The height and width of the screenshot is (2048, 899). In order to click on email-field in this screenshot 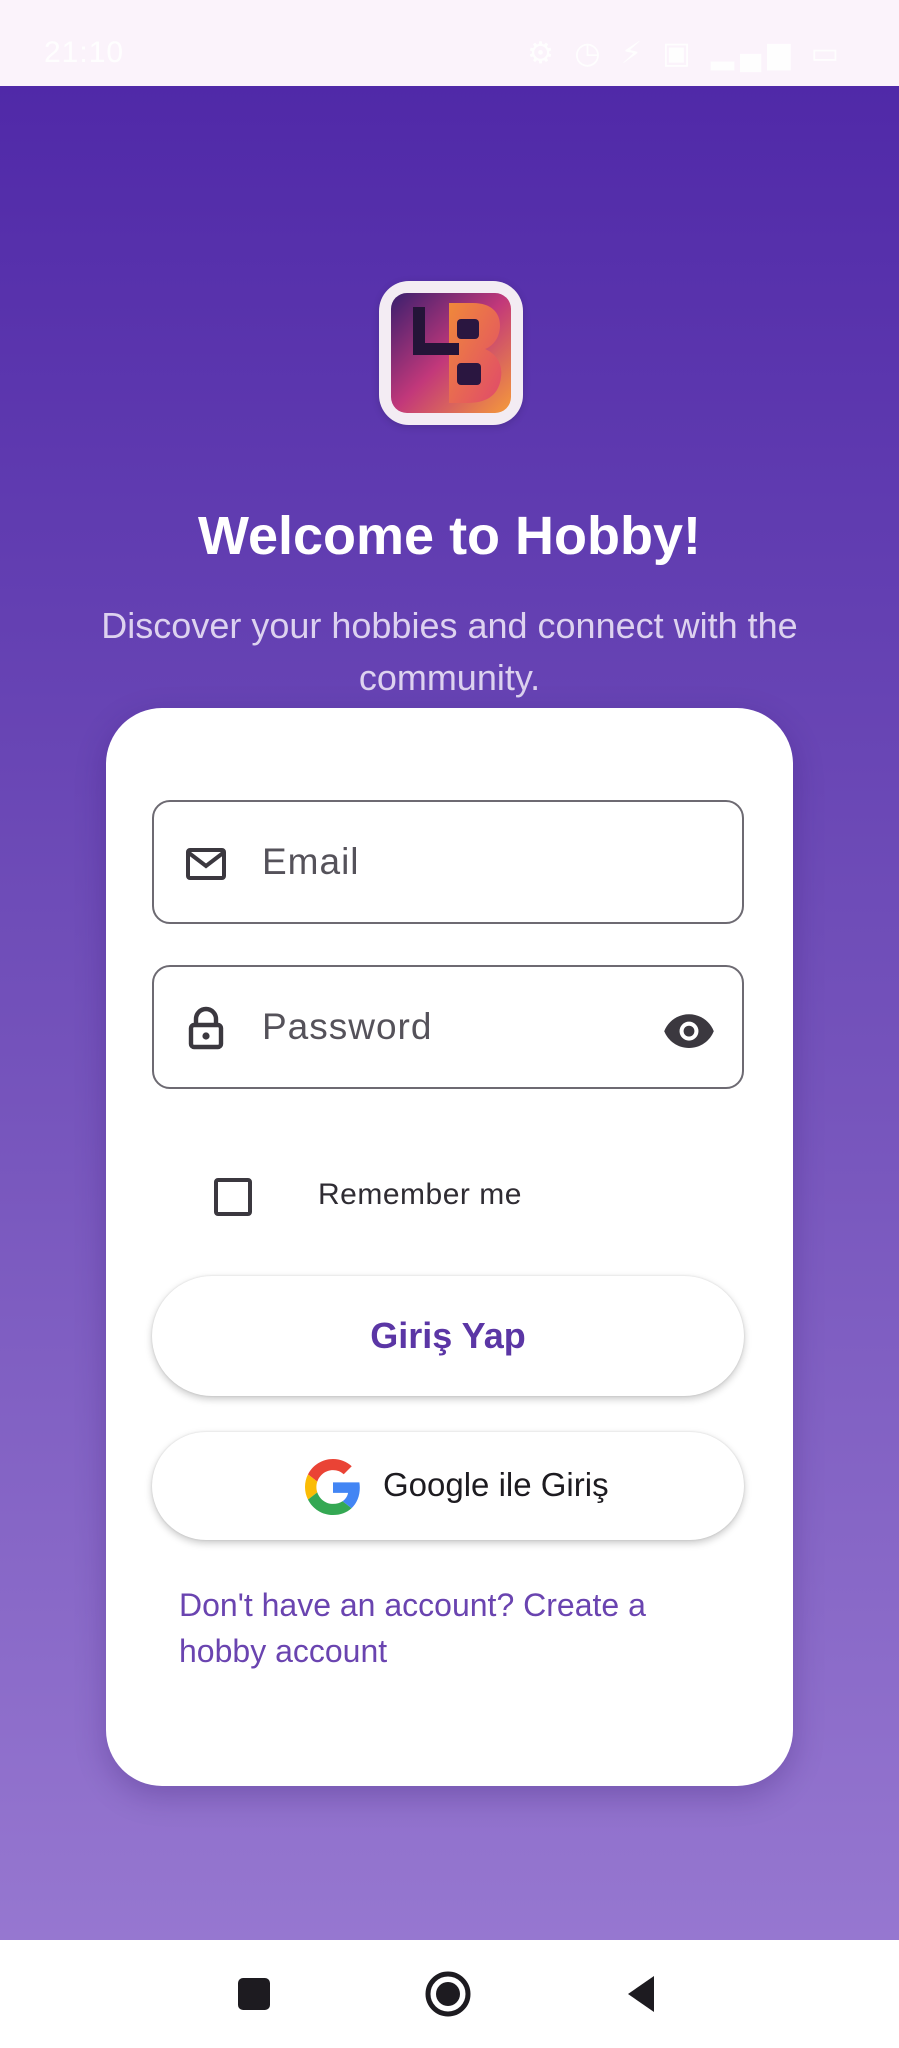, I will do `click(448, 862)`.